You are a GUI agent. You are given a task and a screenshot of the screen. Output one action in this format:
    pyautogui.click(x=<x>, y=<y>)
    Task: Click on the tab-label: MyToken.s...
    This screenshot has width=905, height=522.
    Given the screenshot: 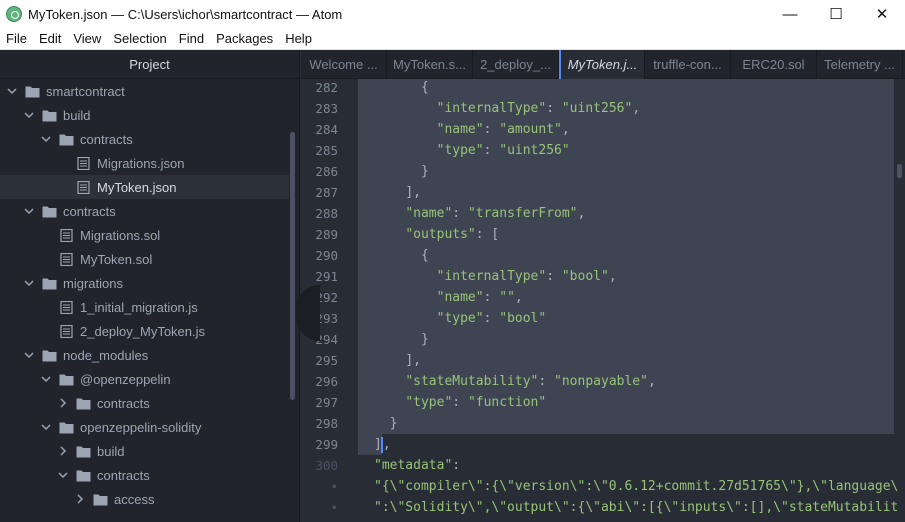 What is the action you would take?
    pyautogui.click(x=429, y=64)
    